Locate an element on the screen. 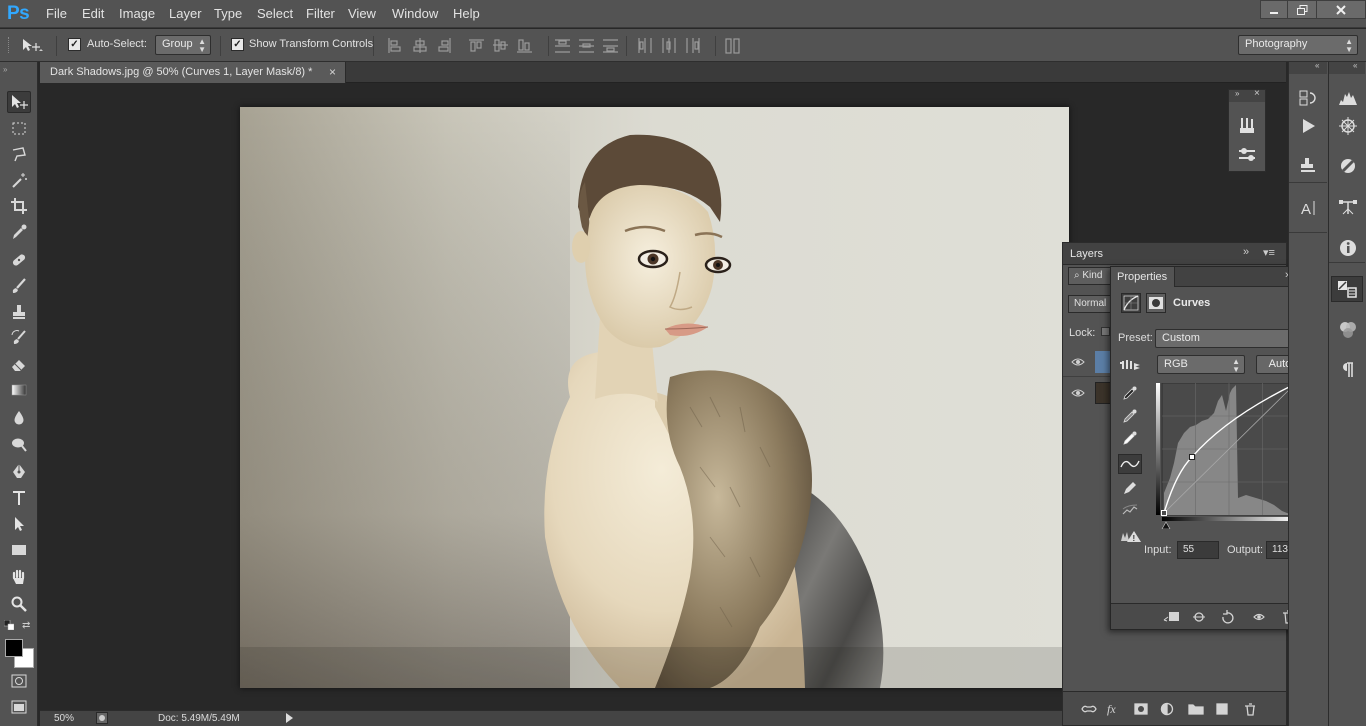  zoom-icon is located at coordinates (19, 604).